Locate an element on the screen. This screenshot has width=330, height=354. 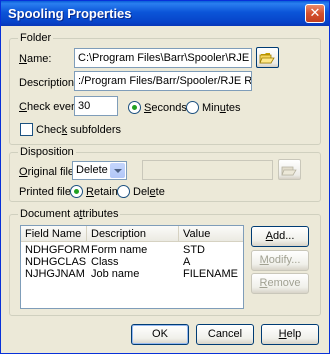
field-name-cell: NJHGJNAM is located at coordinates (55, 274).